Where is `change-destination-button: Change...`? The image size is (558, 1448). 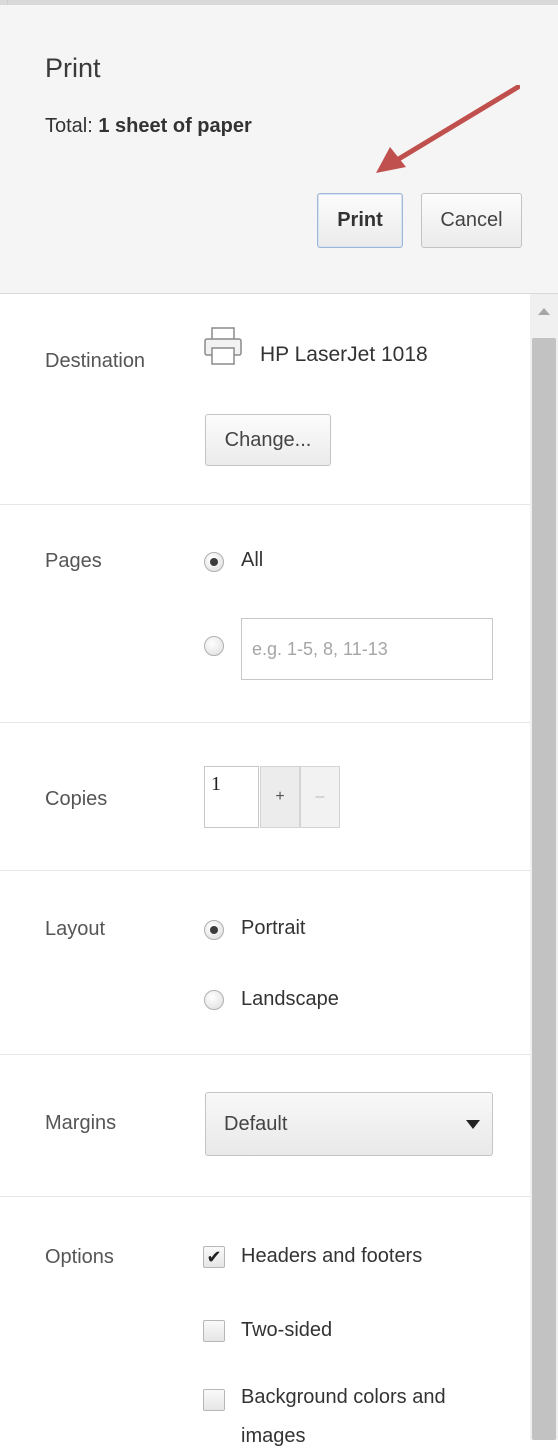
change-destination-button: Change... is located at coordinates (268, 440).